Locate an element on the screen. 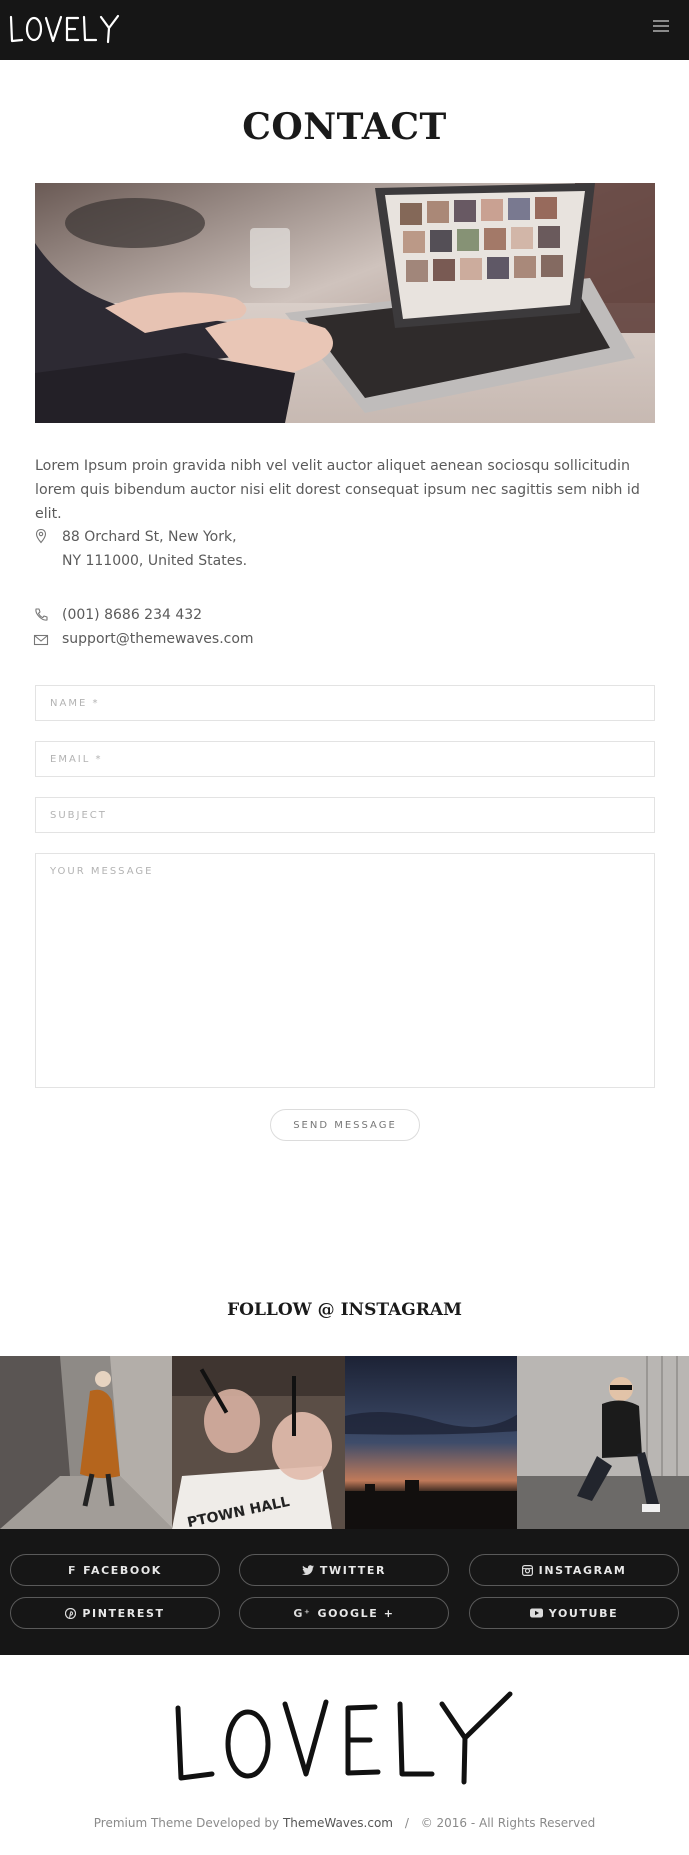  facebook-icon: f is located at coordinates (73, 1570).